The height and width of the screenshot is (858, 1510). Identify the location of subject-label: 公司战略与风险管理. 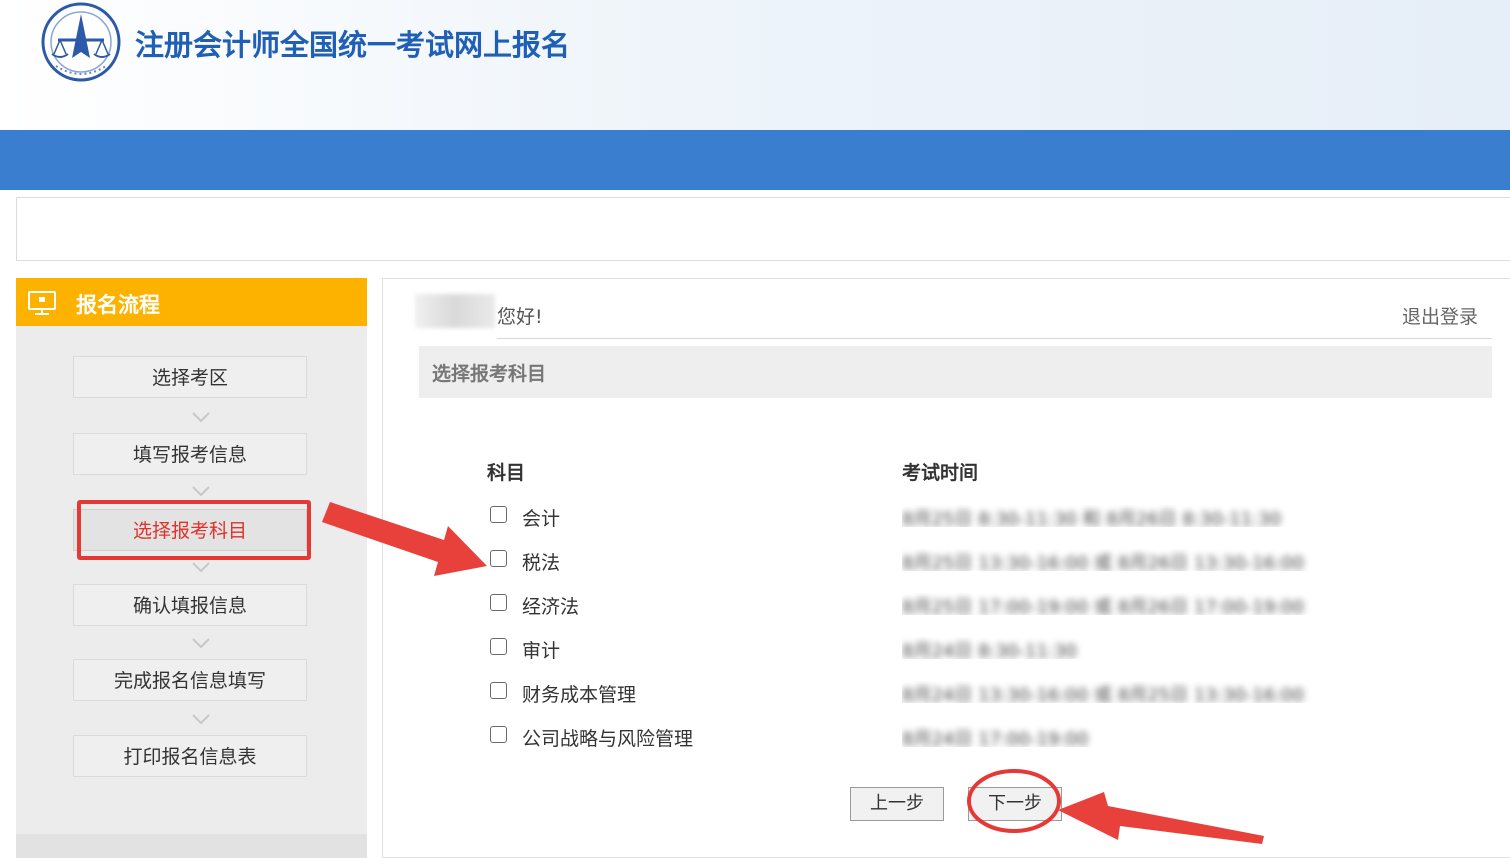
(608, 739).